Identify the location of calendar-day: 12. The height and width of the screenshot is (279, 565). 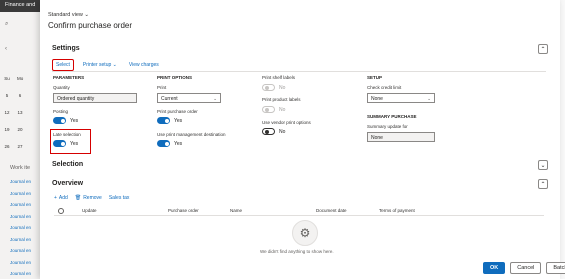
(7, 112).